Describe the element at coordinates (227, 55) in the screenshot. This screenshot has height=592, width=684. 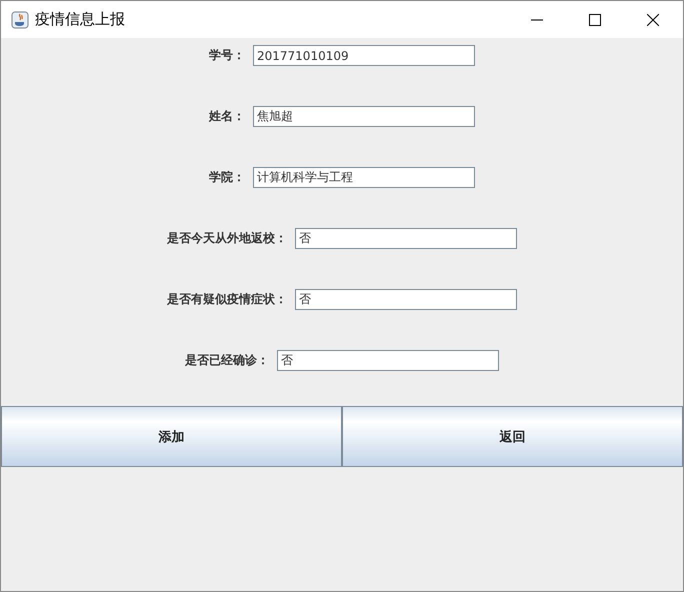
I see `field-label: 学号：` at that location.